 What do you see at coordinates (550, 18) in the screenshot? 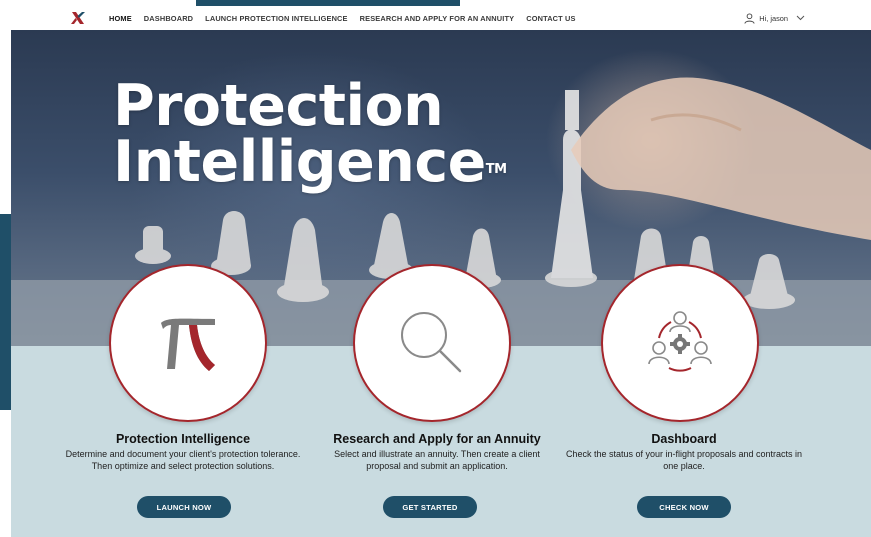
I see `nav-contact-us: CONTACT US` at bounding box center [550, 18].